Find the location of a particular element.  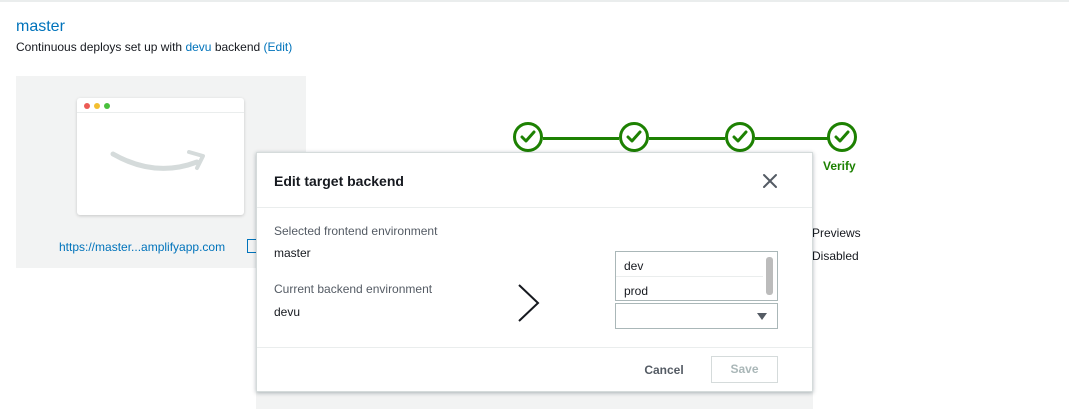

amazon-smile-logo-icon is located at coordinates (157, 160).